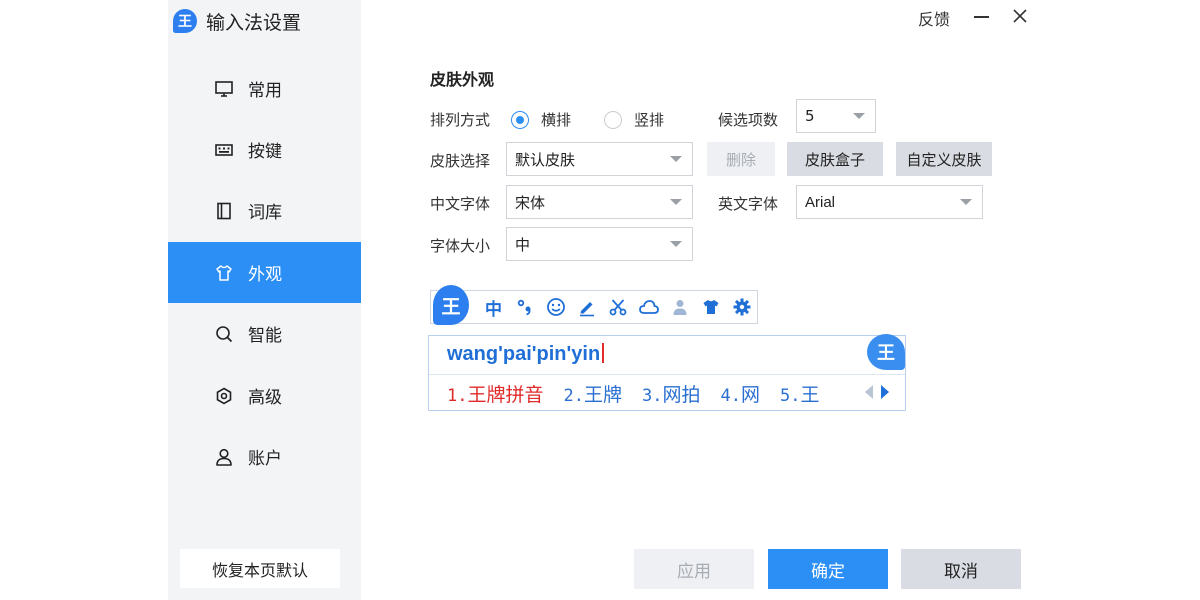 The width and height of the screenshot is (1200, 600). I want to click on candidates-count-select: 5, so click(836, 116).